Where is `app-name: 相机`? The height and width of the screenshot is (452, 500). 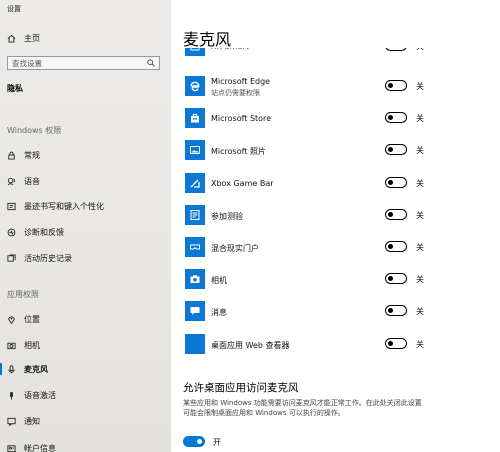 app-name: 相机 is located at coordinates (219, 280).